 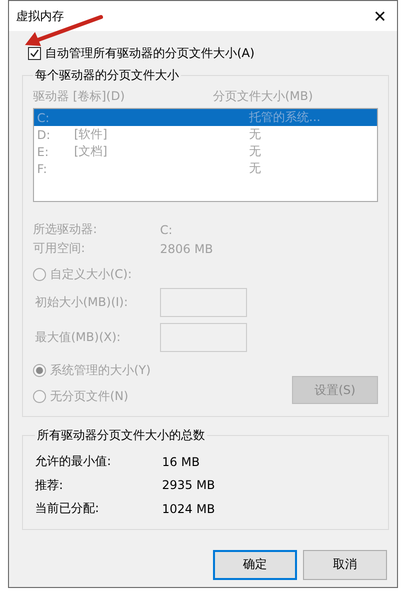 What do you see at coordinates (34, 53) in the screenshot?
I see `checkbox` at bounding box center [34, 53].